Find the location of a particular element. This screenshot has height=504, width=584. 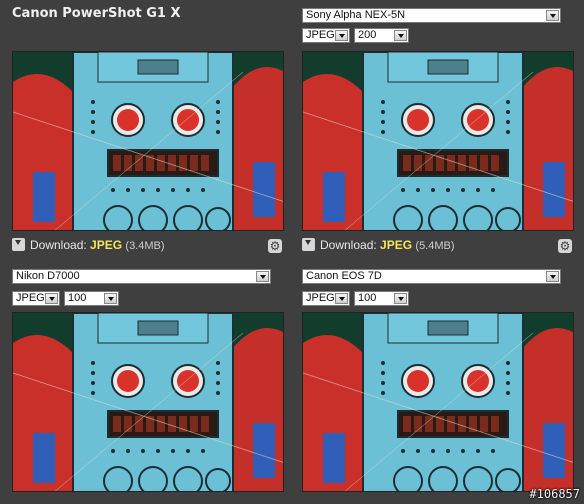

quality-select: 200 is located at coordinates (381, 35).